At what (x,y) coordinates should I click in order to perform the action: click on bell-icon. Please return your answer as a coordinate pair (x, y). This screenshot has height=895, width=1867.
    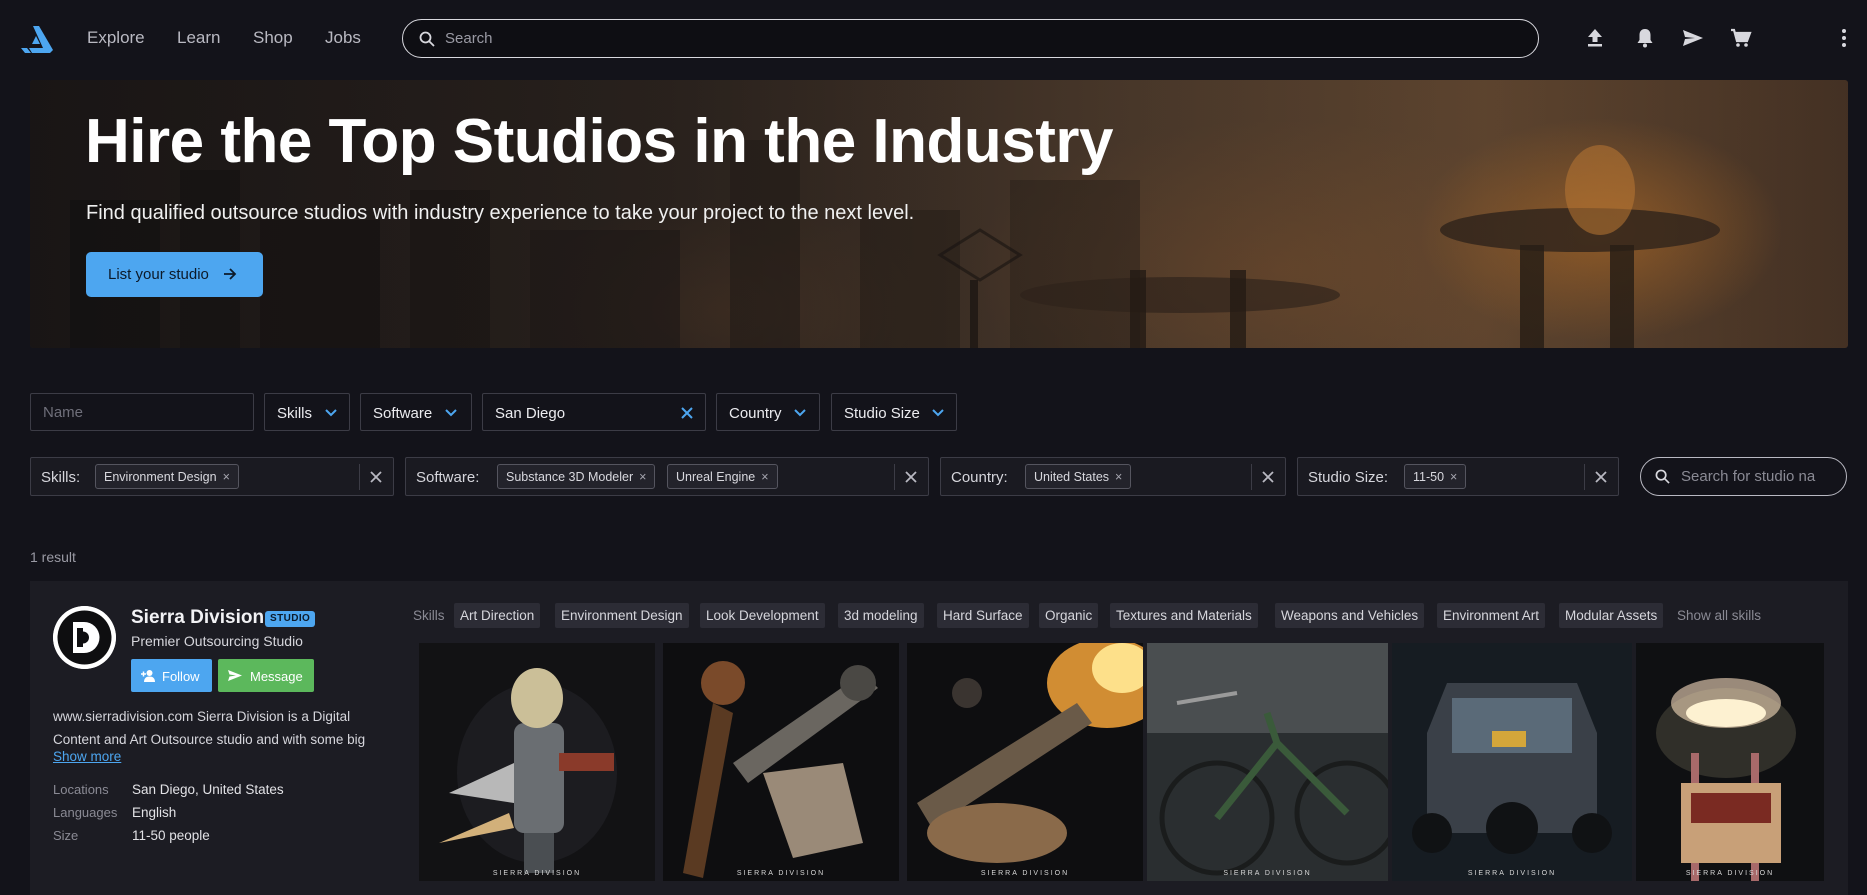
    Looking at the image, I should click on (1645, 38).